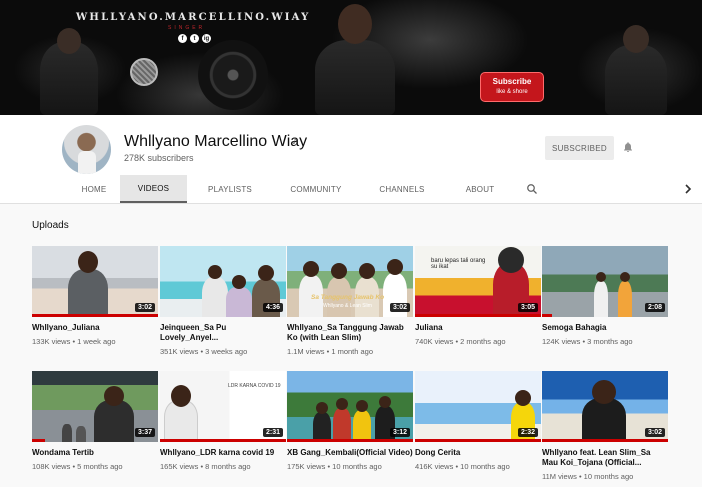  Describe the element at coordinates (144, 432) in the screenshot. I see `video-duration: 3:37` at that location.